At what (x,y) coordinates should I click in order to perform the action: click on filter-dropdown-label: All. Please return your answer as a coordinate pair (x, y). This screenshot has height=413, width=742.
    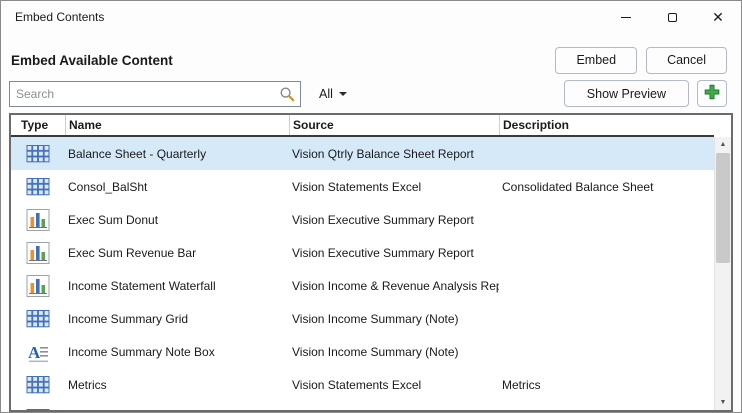
    Looking at the image, I should click on (326, 93).